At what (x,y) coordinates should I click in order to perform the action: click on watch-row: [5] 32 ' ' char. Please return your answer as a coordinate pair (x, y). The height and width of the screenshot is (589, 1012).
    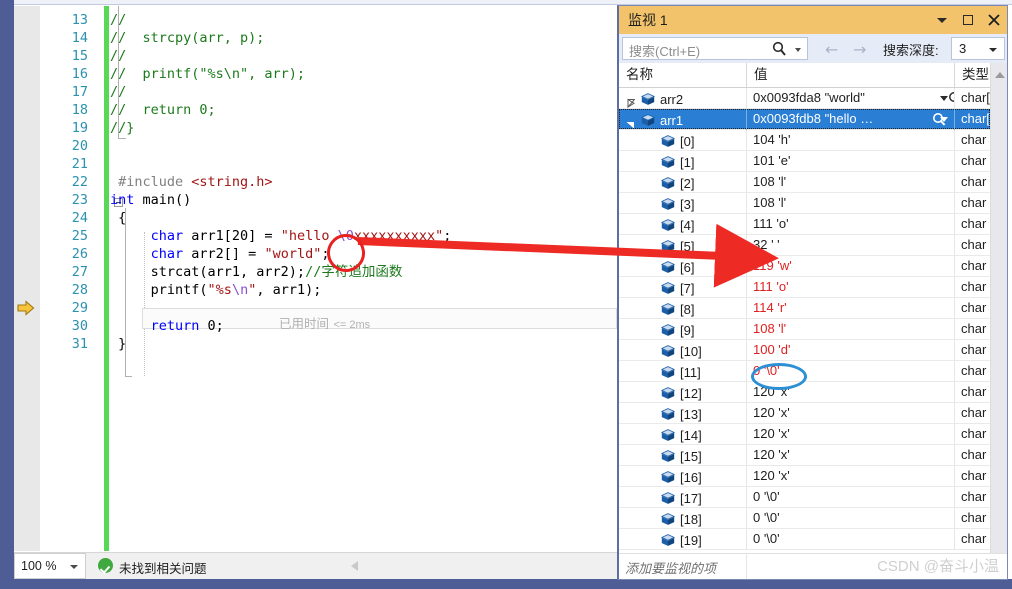
    Looking at the image, I should click on (804, 245).